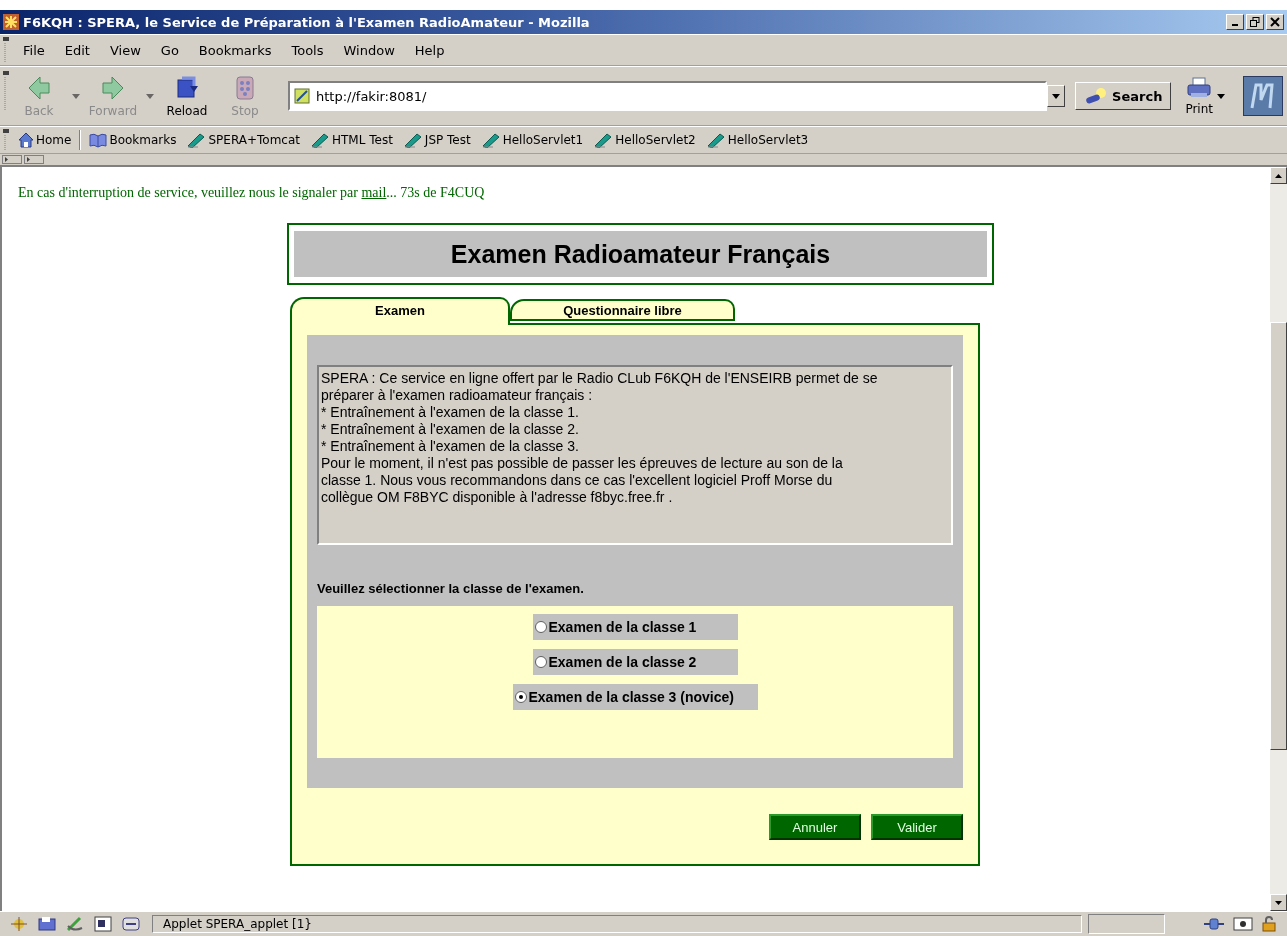 The height and width of the screenshot is (936, 1287). Describe the element at coordinates (307, 22) in the screenshot. I see `window-title: F6KQH : SPERA, le Service de Préparation à l'Examen RadioAmateur - Mozilla` at that location.